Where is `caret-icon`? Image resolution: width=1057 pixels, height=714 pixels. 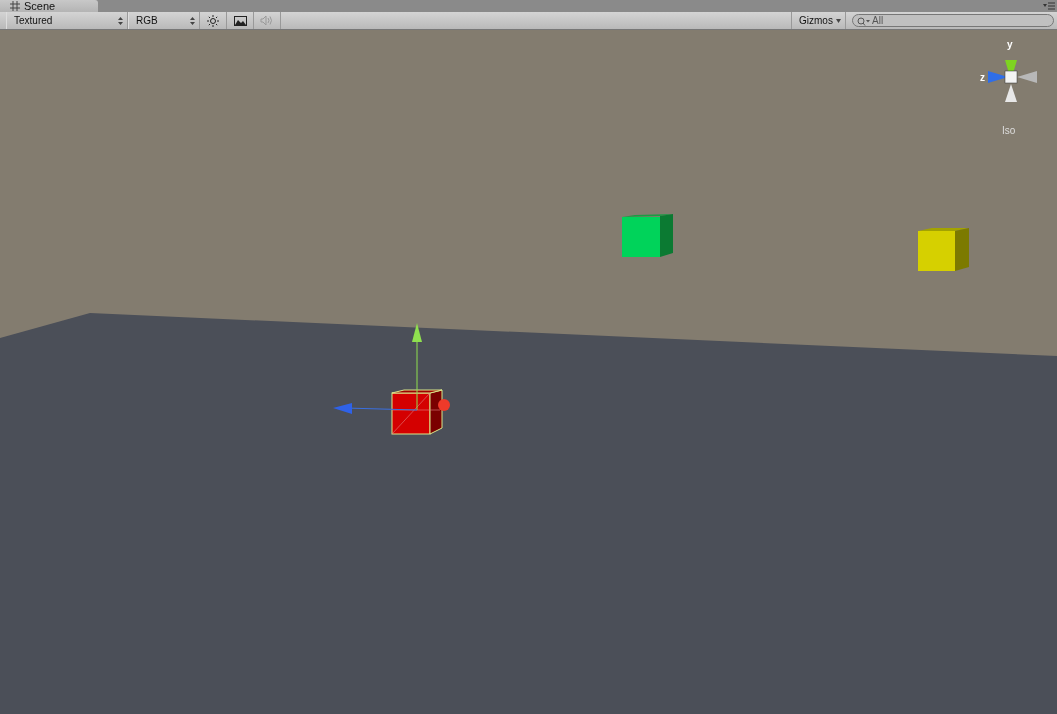
caret-icon is located at coordinates (838, 20).